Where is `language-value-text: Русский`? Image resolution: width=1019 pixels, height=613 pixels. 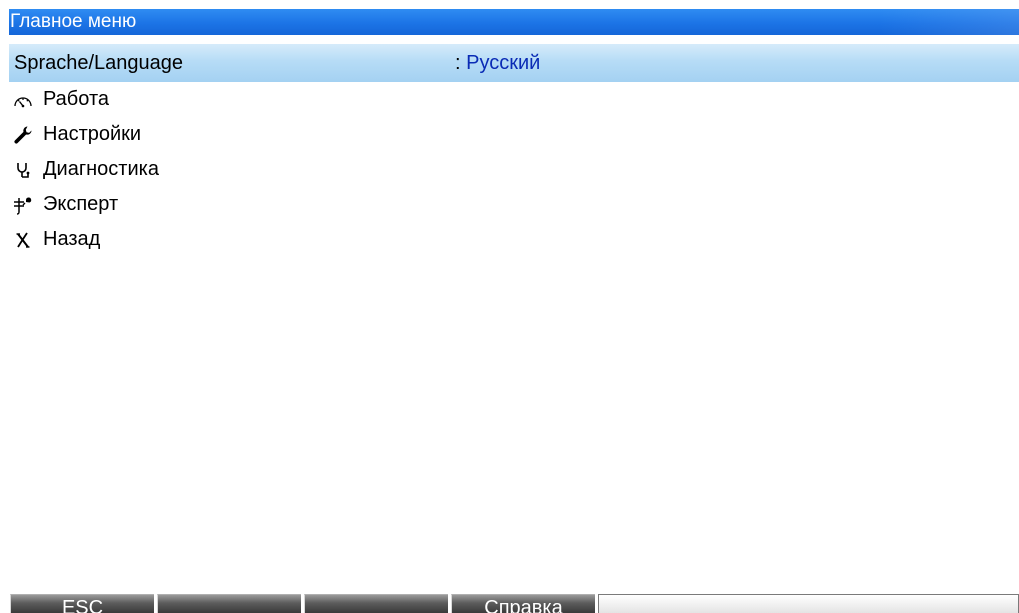
language-value-text: Русский is located at coordinates (503, 63).